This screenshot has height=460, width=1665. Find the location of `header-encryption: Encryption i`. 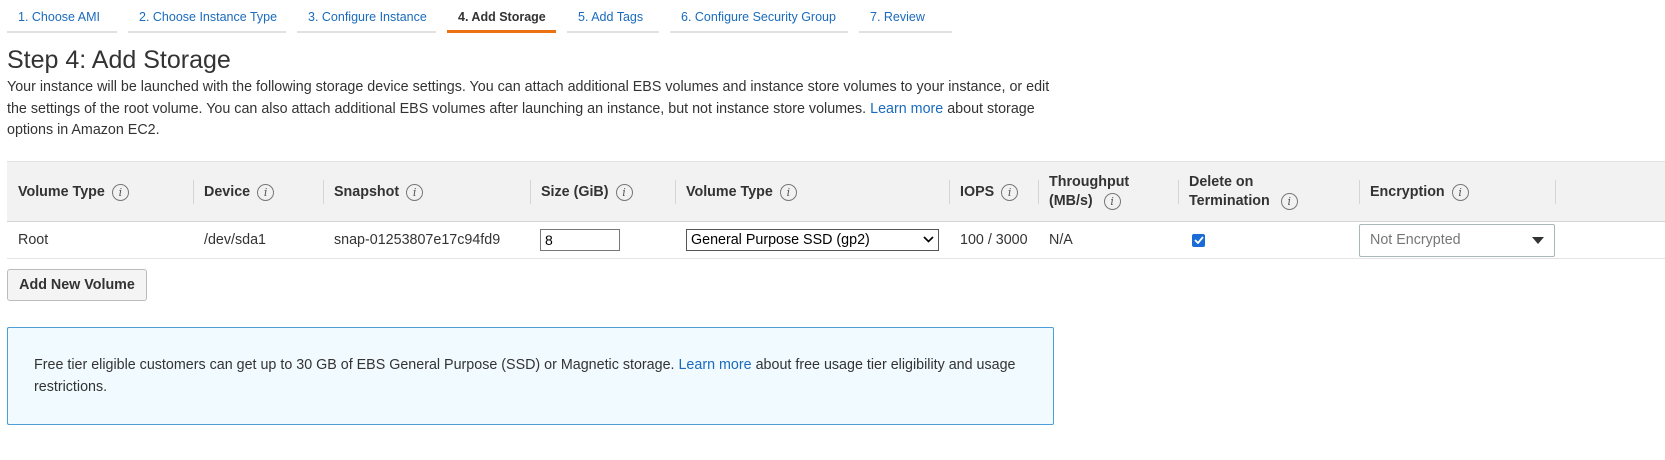

header-encryption: Encryption i is located at coordinates (1457, 192).